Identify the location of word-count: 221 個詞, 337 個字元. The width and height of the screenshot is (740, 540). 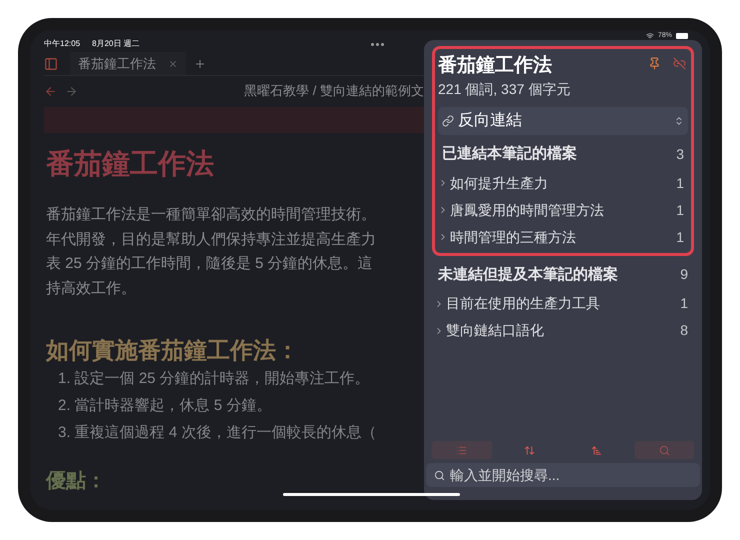
(504, 89).